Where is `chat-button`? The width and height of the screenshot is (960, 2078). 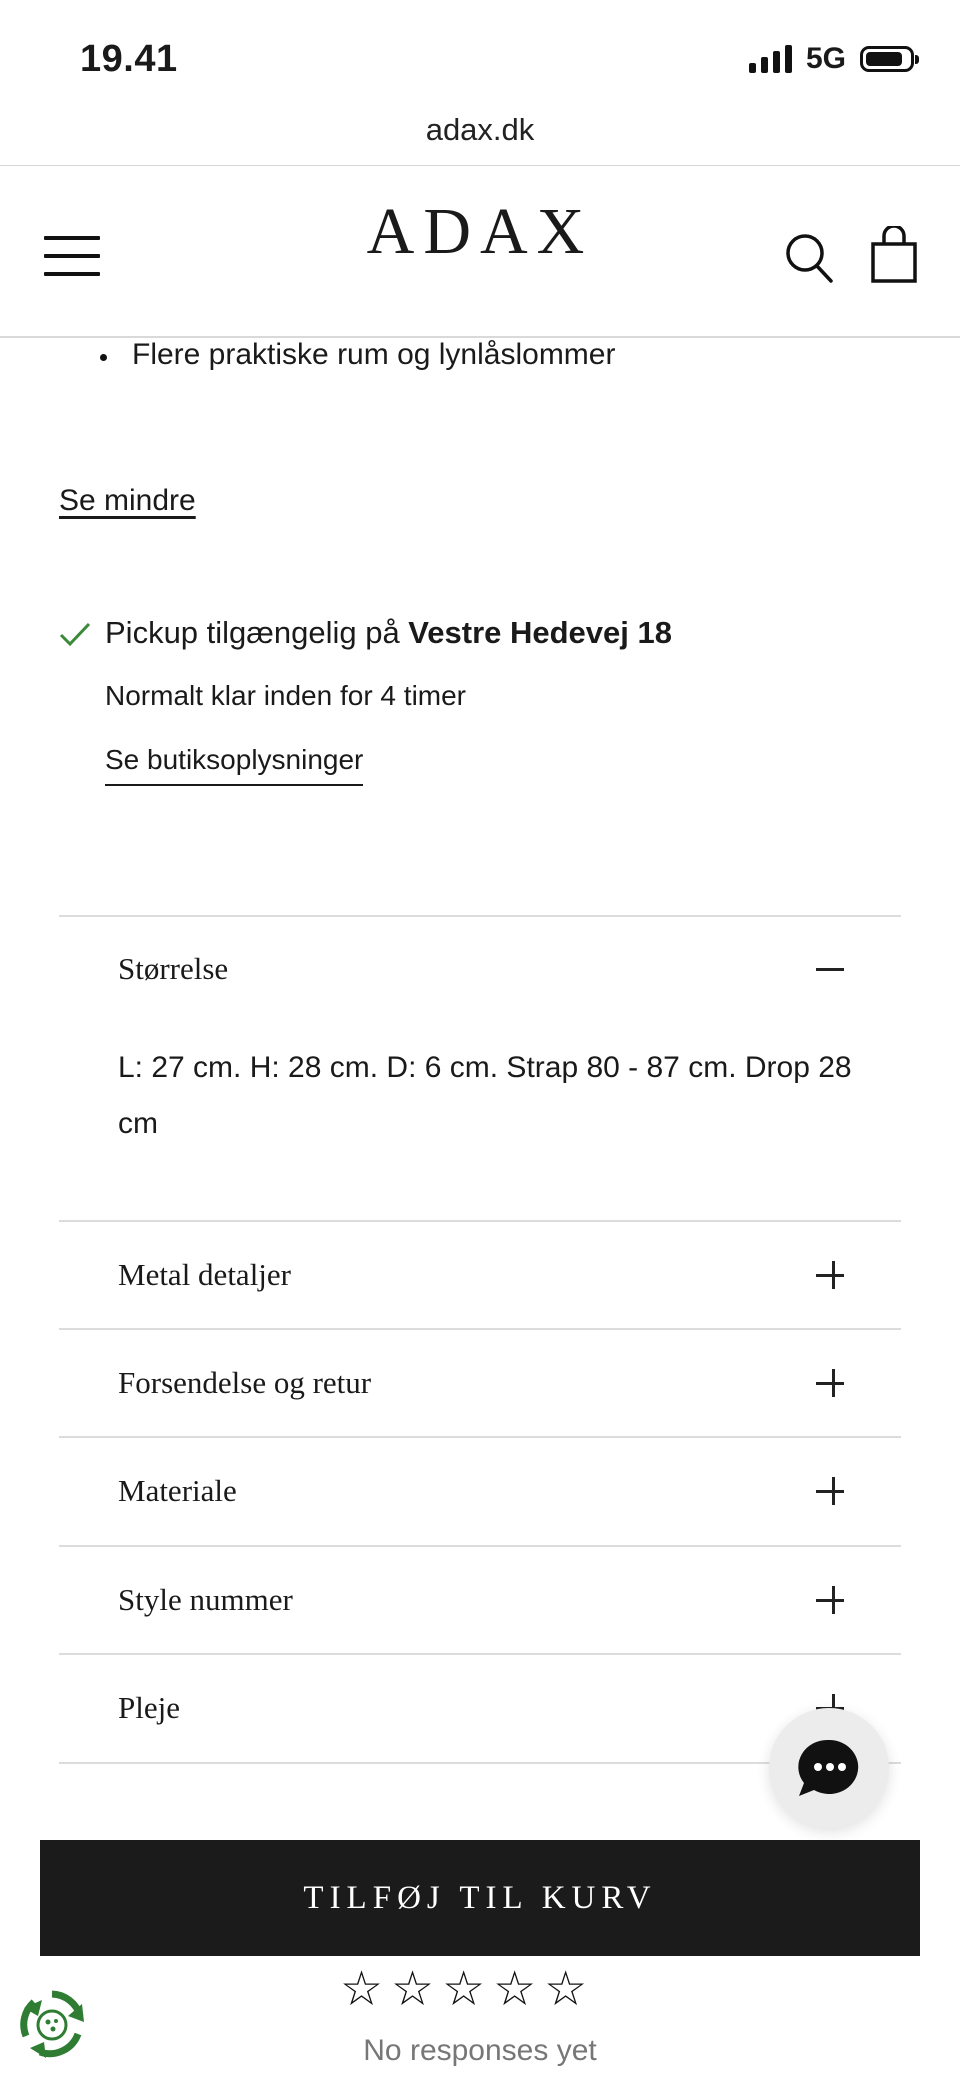 chat-button is located at coordinates (829, 1768).